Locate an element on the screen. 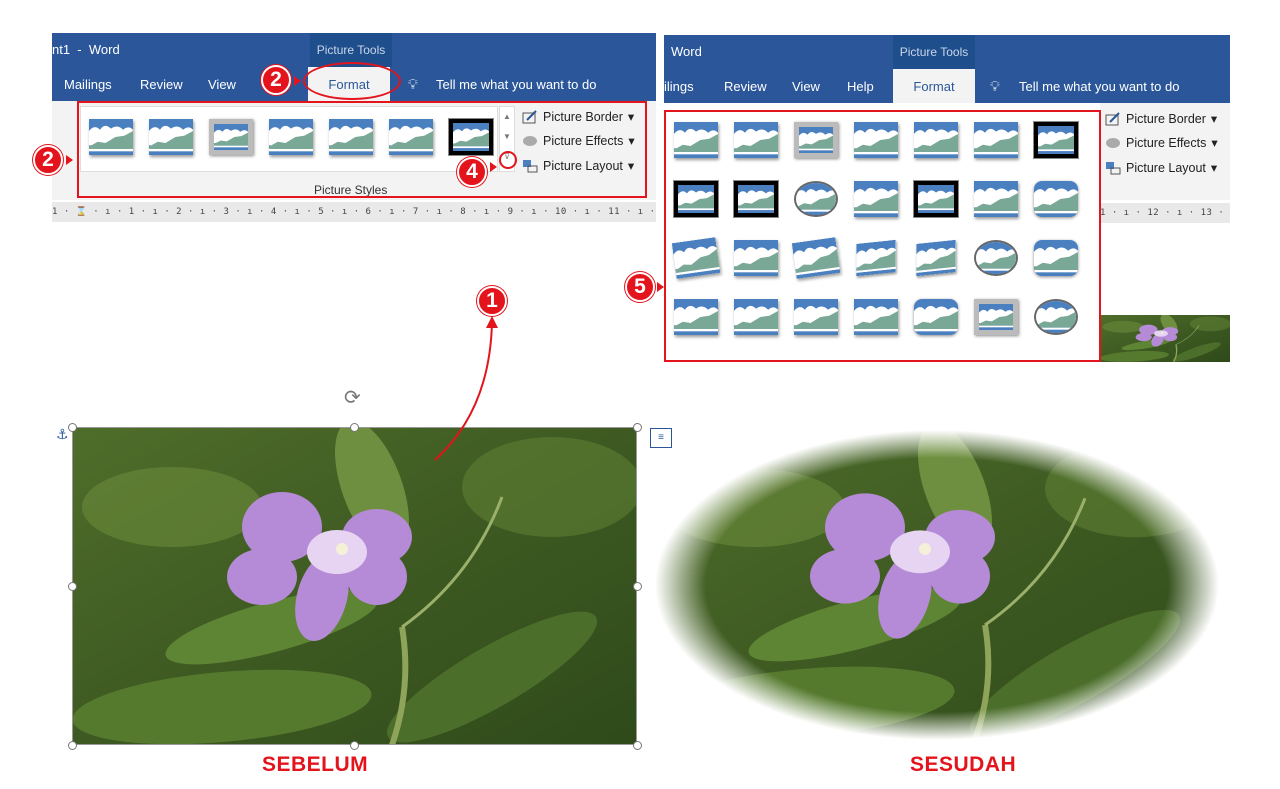  right-picture-layout-button: Picture Layout ▾ is located at coordinates (1161, 167).